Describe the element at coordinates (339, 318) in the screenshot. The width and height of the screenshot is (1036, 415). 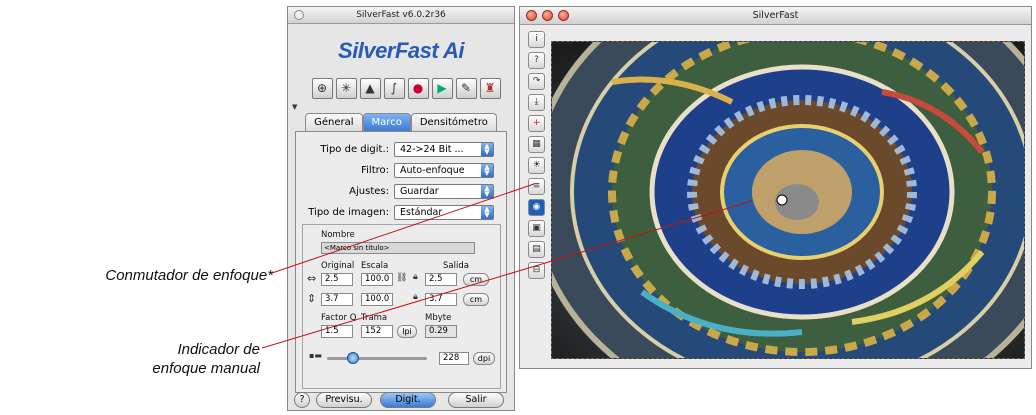
I see `factorq-label: Factor Q` at that location.